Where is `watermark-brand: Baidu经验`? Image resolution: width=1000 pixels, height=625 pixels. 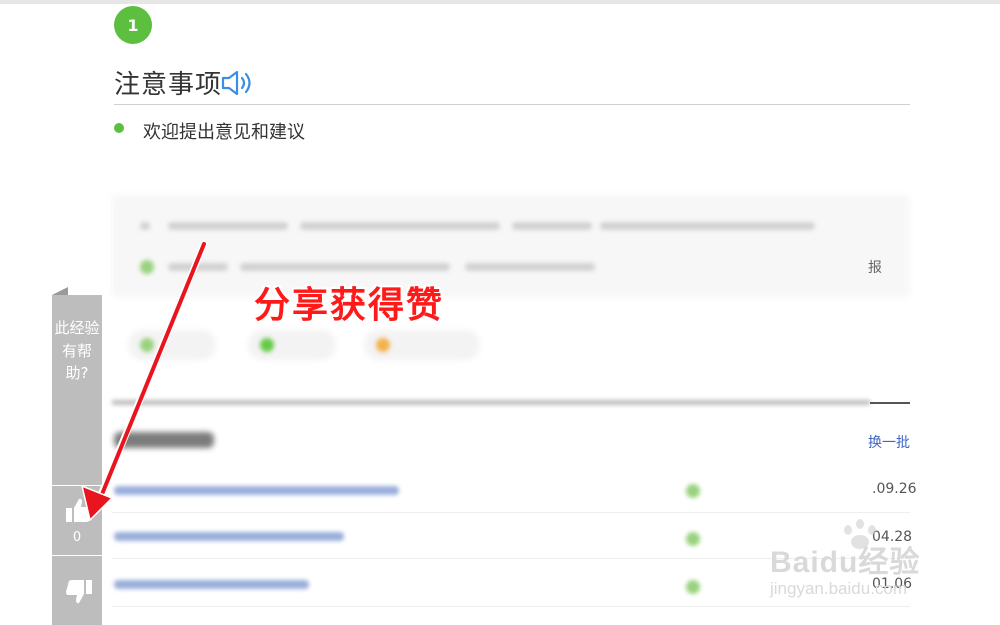
watermark-brand: Baidu经验 is located at coordinates (845, 562).